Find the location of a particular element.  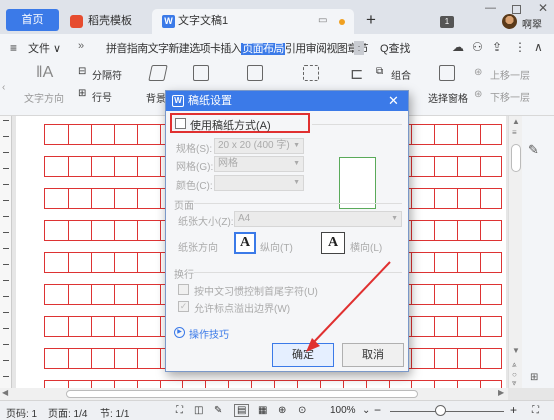

menu-more: » is located at coordinates (81, 46).